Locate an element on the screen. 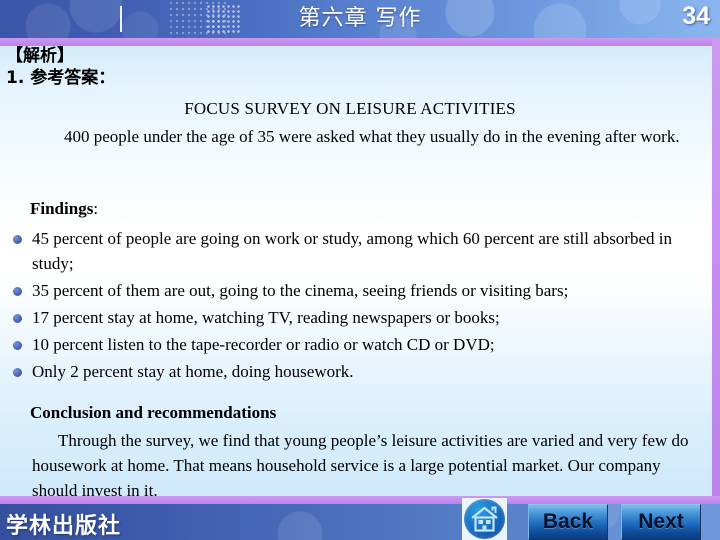 This screenshot has height=540, width=720. publisher-name: 学林出版社 is located at coordinates (64, 526).